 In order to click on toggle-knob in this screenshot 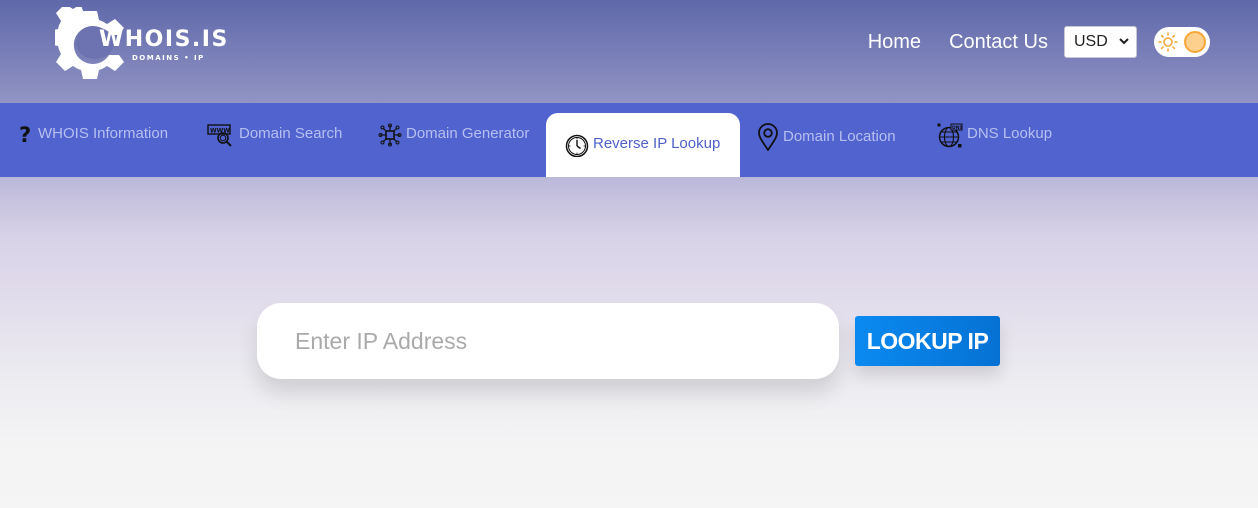, I will do `click(1195, 42)`.